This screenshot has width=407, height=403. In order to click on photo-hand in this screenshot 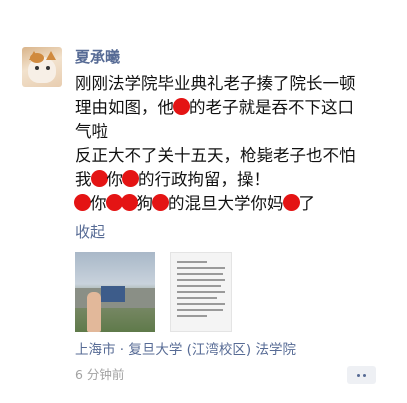, I will do `click(94, 312)`.